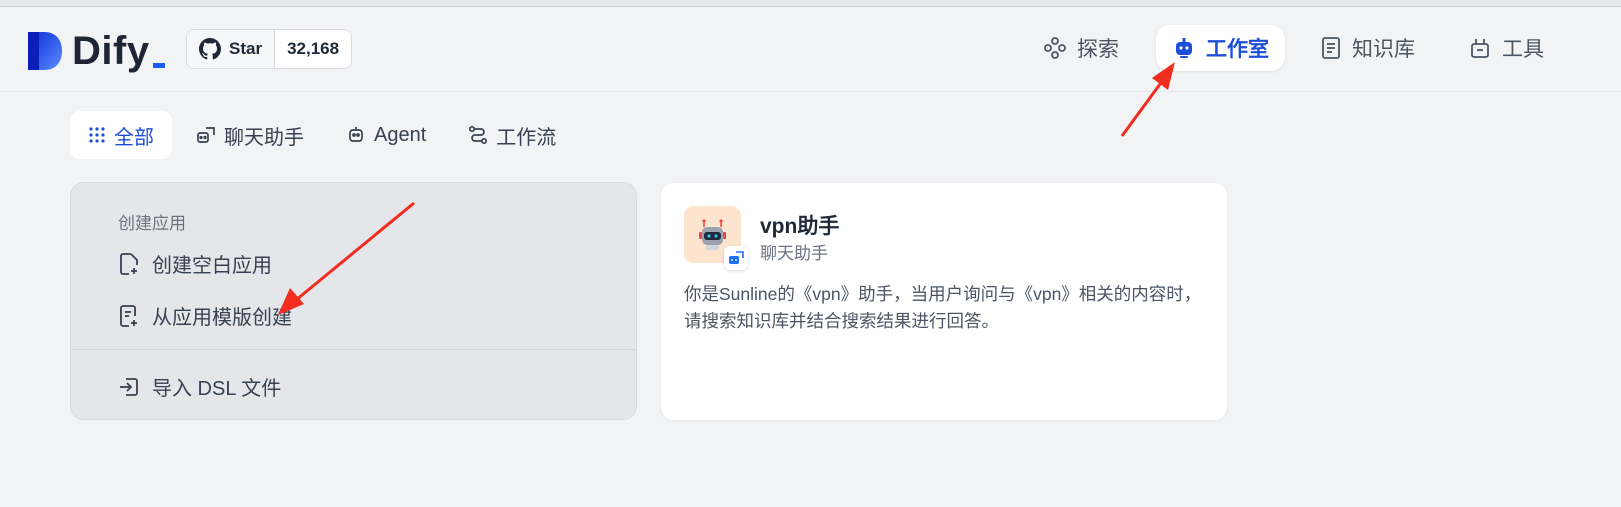 This screenshot has height=507, width=1621. I want to click on chat-badge-icon, so click(736, 257).